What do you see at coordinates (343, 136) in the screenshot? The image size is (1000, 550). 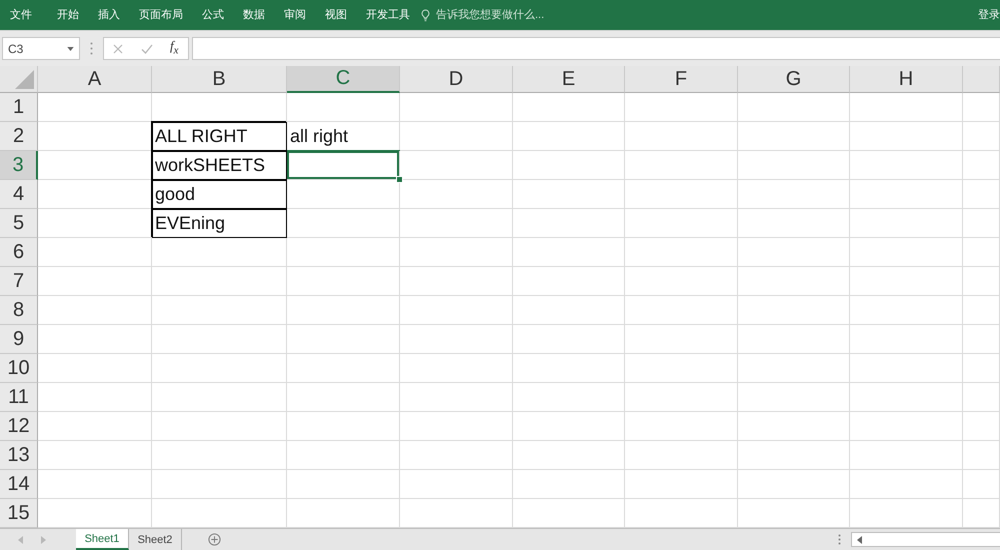 I see `sheet-cell: all right` at bounding box center [343, 136].